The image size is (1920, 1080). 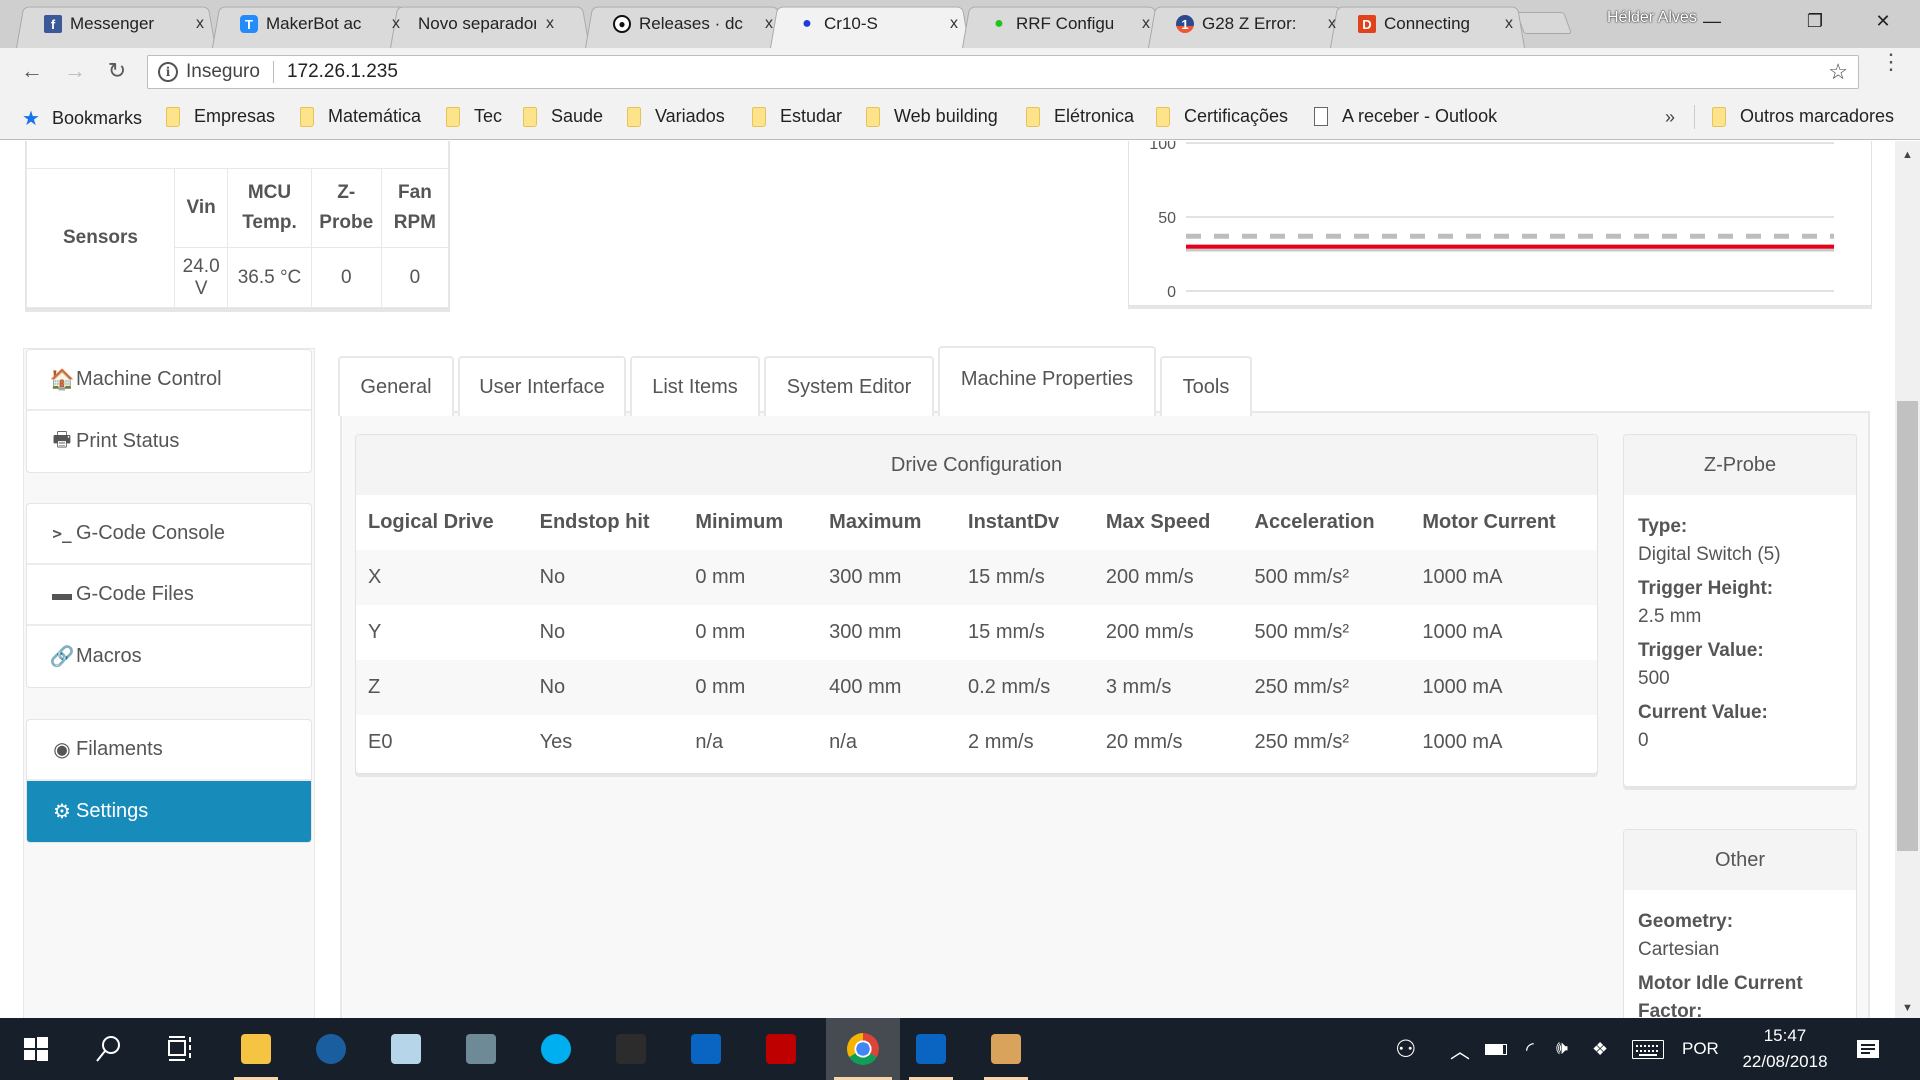 I want to click on sidebar-item-label: Machine Control, so click(x=149, y=379).